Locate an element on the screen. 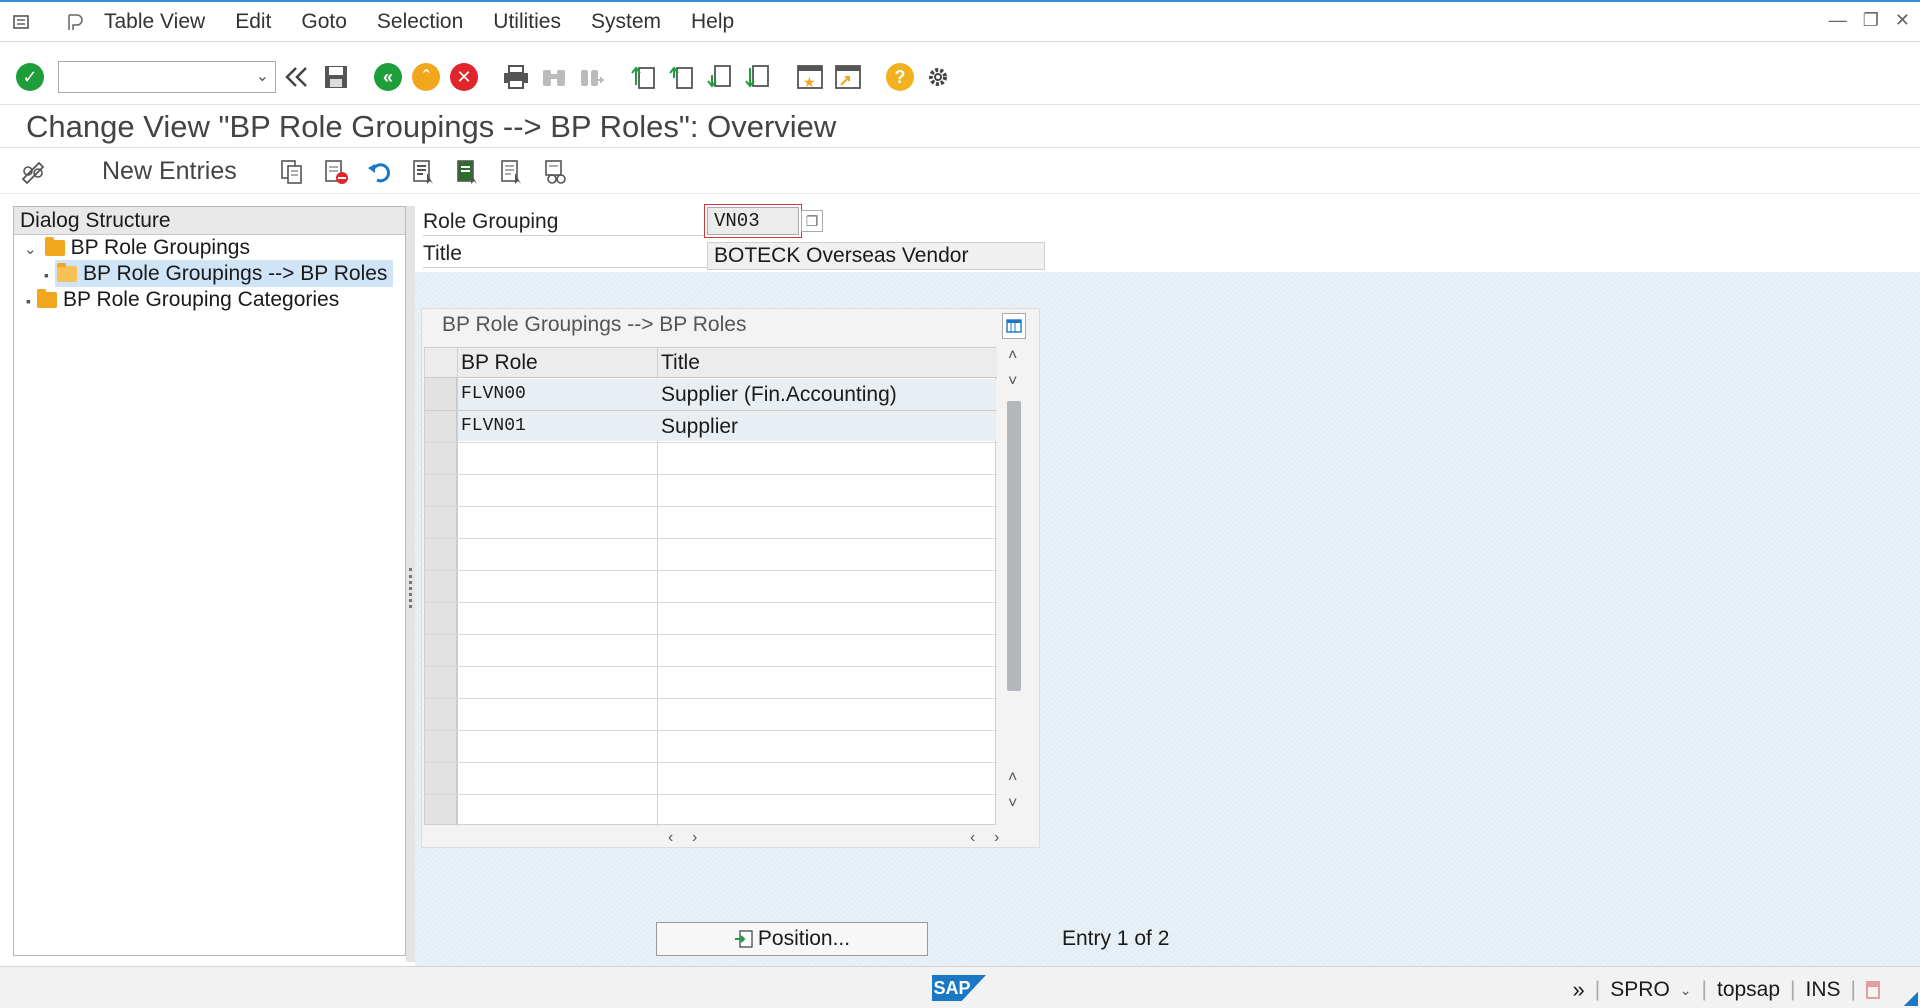  command-field: ⌄ is located at coordinates (167, 77).